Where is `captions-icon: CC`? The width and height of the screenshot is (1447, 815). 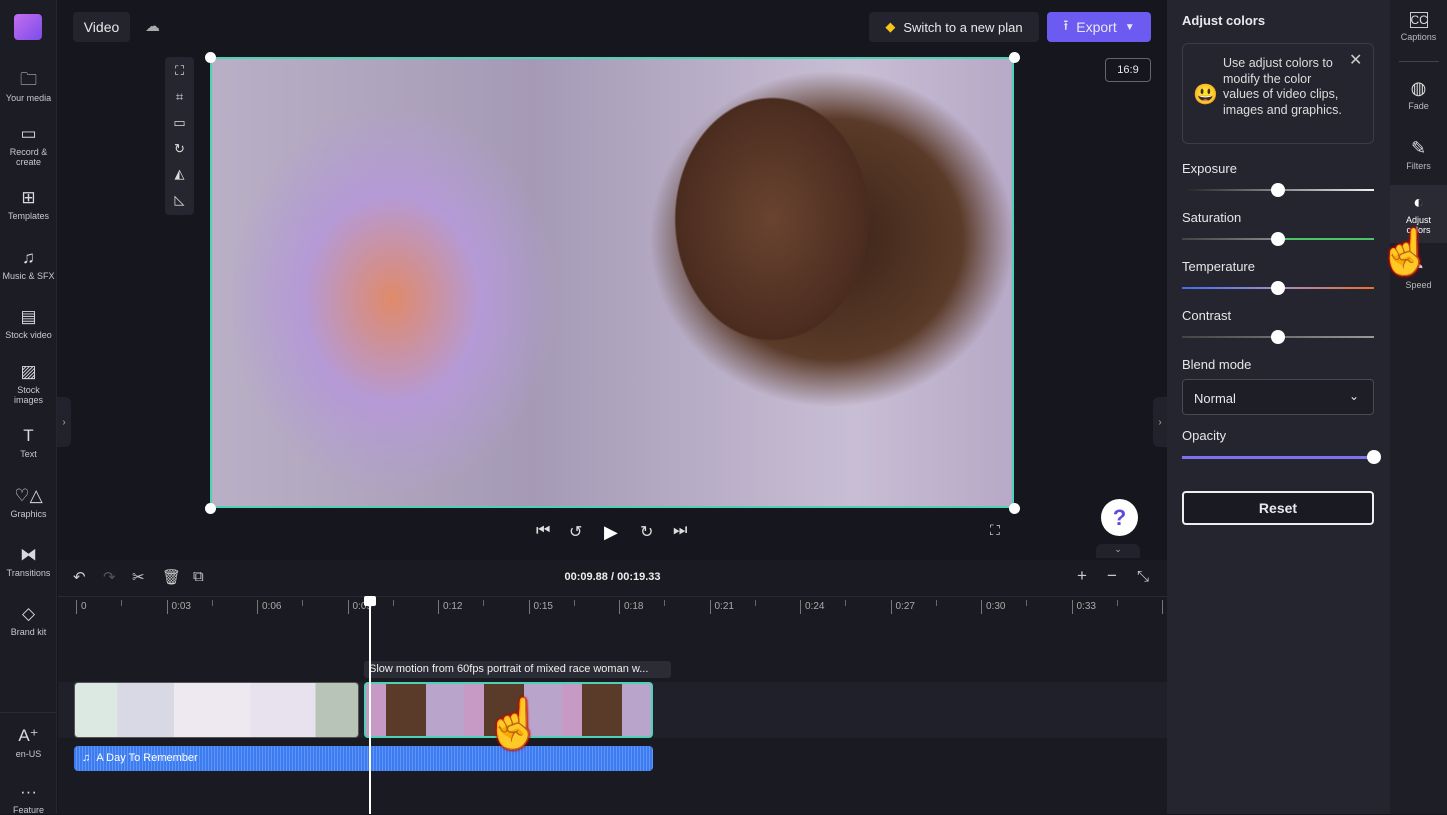
captions-icon: CC is located at coordinates (1418, 20).